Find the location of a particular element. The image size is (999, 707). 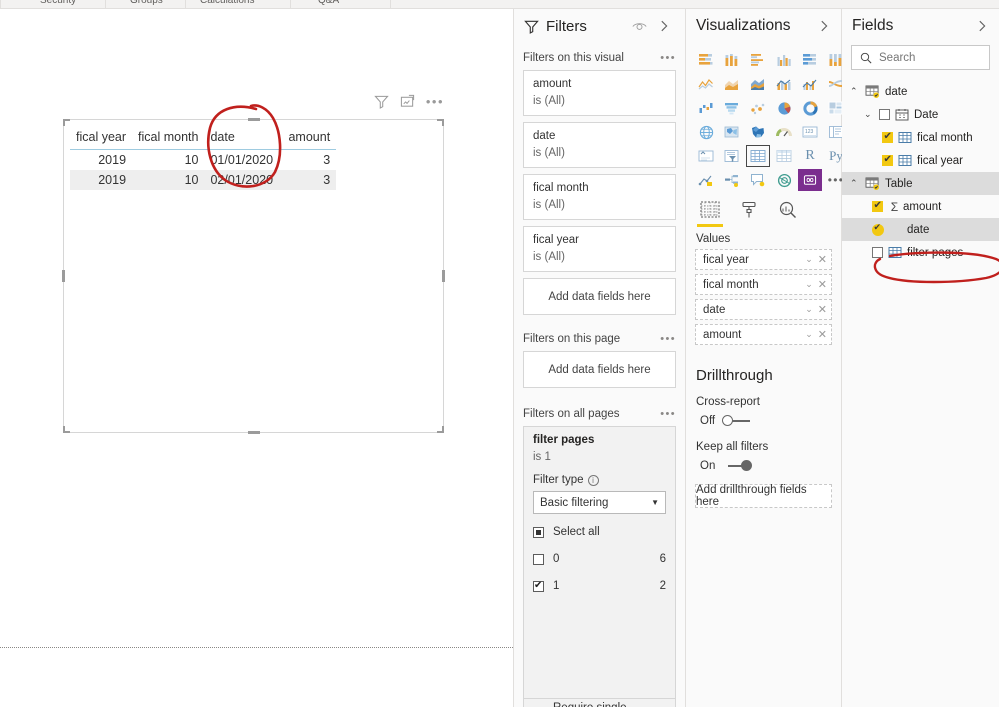

checkbox-fical-month is located at coordinates (887, 136).